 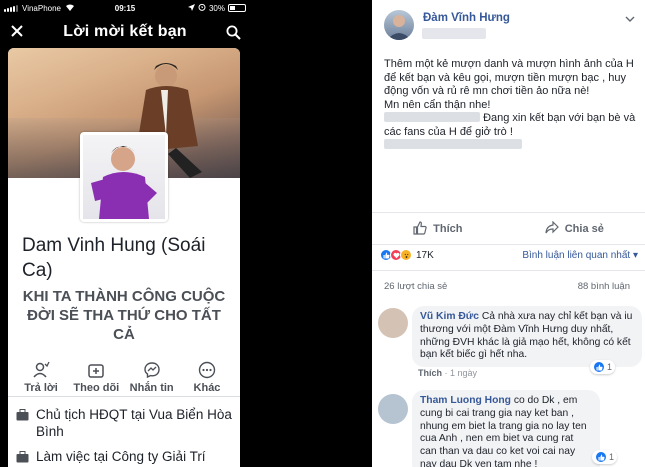 What do you see at coordinates (552, 229) in the screenshot?
I see `share-arrow-icon` at bounding box center [552, 229].